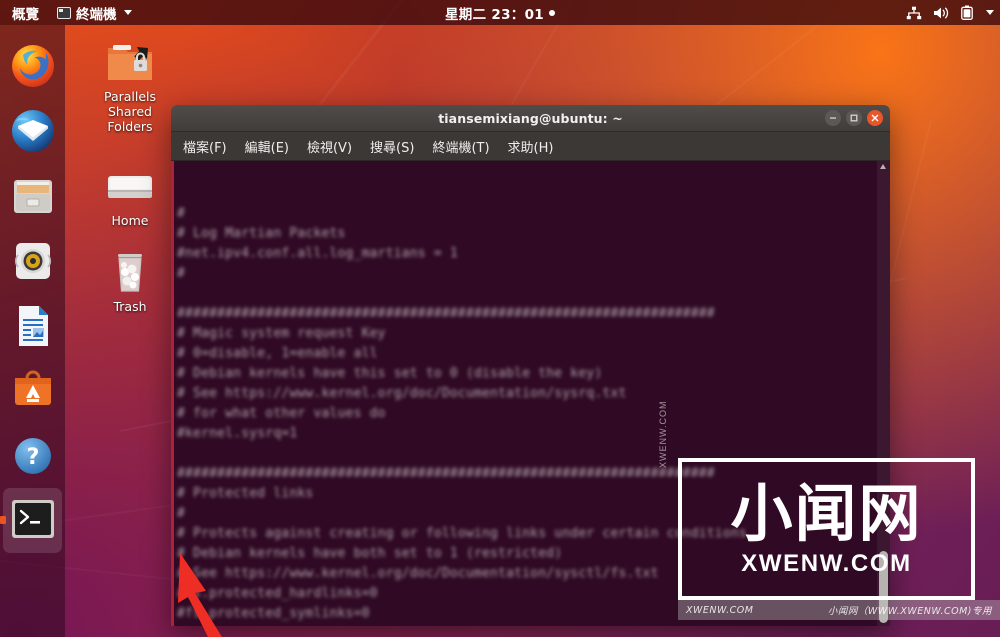 Image resolution: width=1000 pixels, height=637 pixels. I want to click on watermark-side-text: XWENW.COM, so click(663, 434).